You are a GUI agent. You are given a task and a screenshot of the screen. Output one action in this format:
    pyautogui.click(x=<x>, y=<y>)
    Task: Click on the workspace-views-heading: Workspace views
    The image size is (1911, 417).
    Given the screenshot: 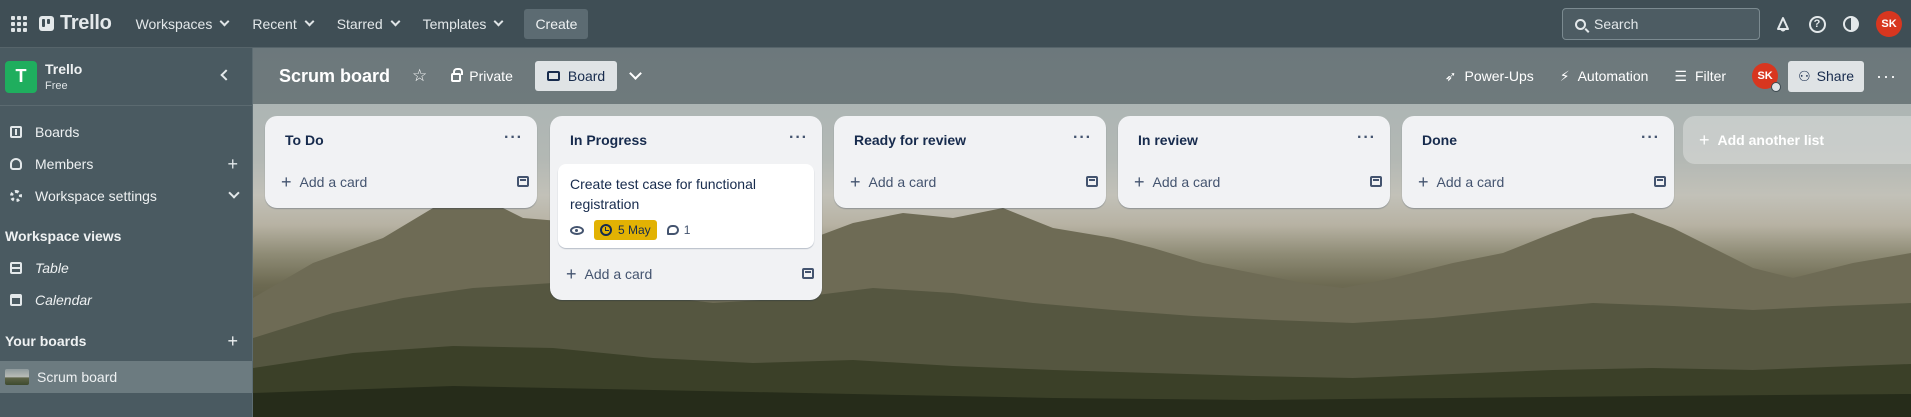 What is the action you would take?
    pyautogui.click(x=63, y=236)
    